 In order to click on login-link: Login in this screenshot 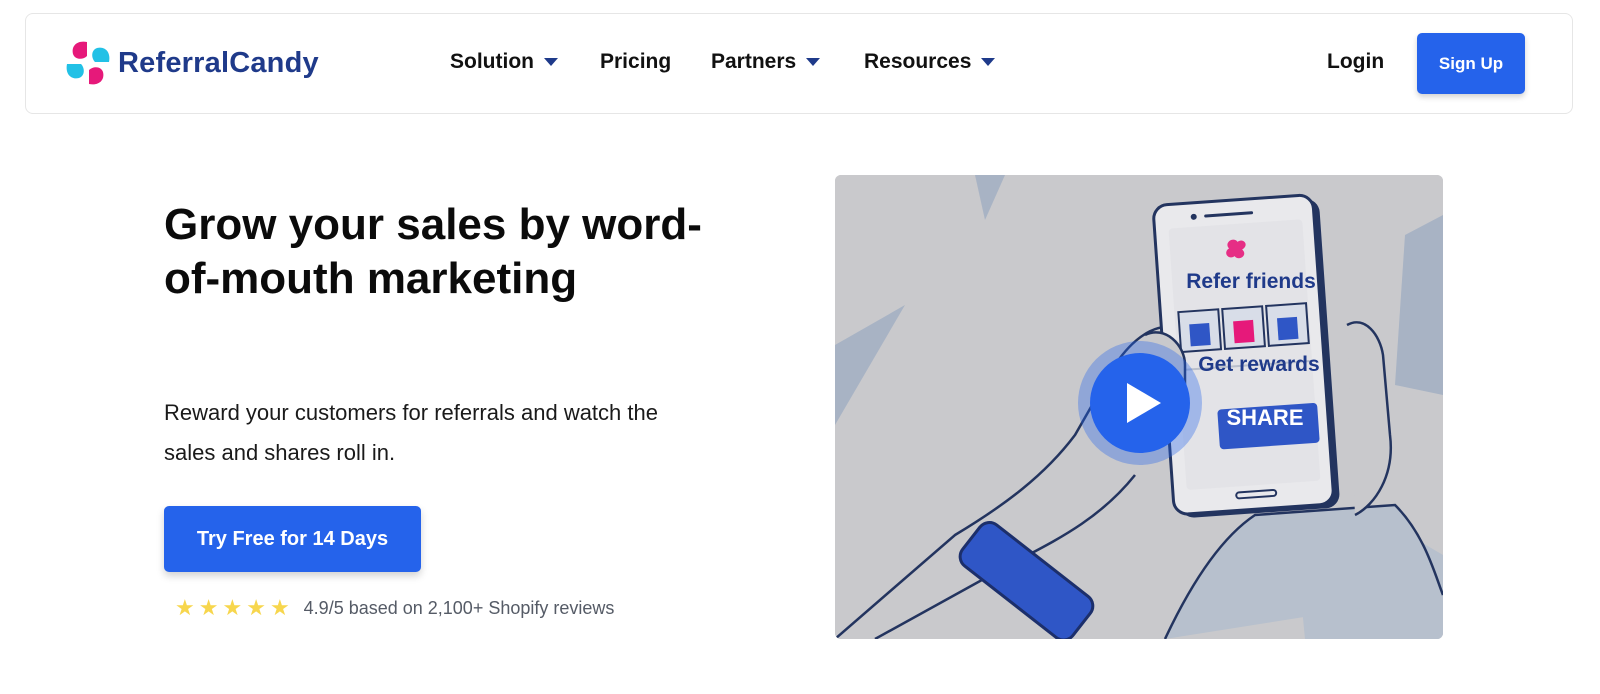, I will do `click(1355, 62)`.